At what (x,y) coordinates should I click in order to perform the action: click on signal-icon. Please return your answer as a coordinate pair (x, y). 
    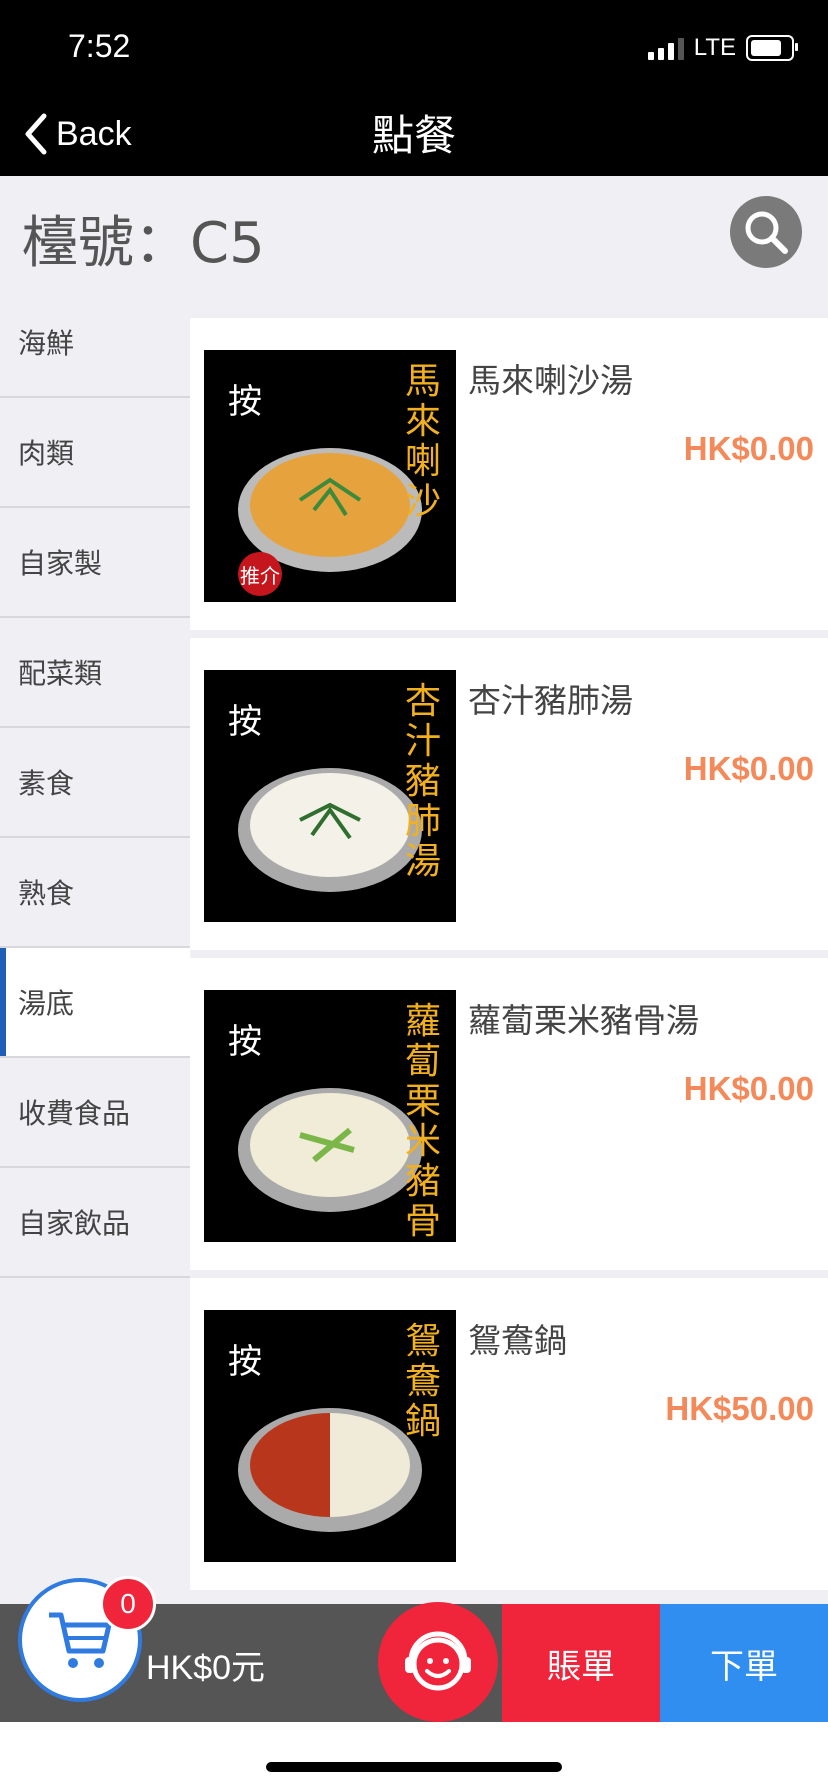
    Looking at the image, I should click on (665, 48).